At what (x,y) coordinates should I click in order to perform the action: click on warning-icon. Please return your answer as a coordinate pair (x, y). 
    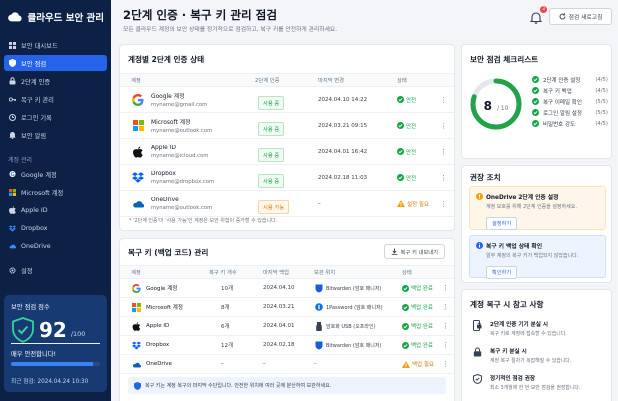
    Looking at the image, I should click on (401, 203).